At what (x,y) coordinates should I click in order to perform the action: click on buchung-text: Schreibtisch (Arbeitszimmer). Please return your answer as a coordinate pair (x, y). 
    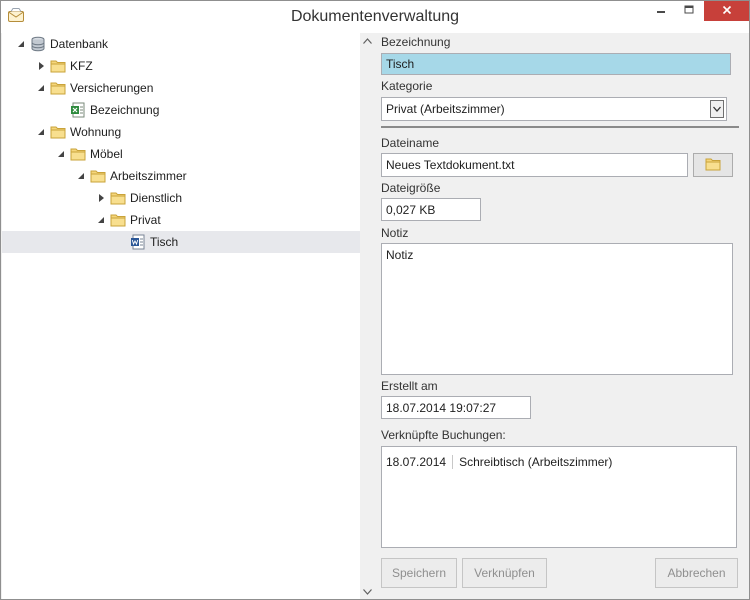
    Looking at the image, I should click on (536, 462).